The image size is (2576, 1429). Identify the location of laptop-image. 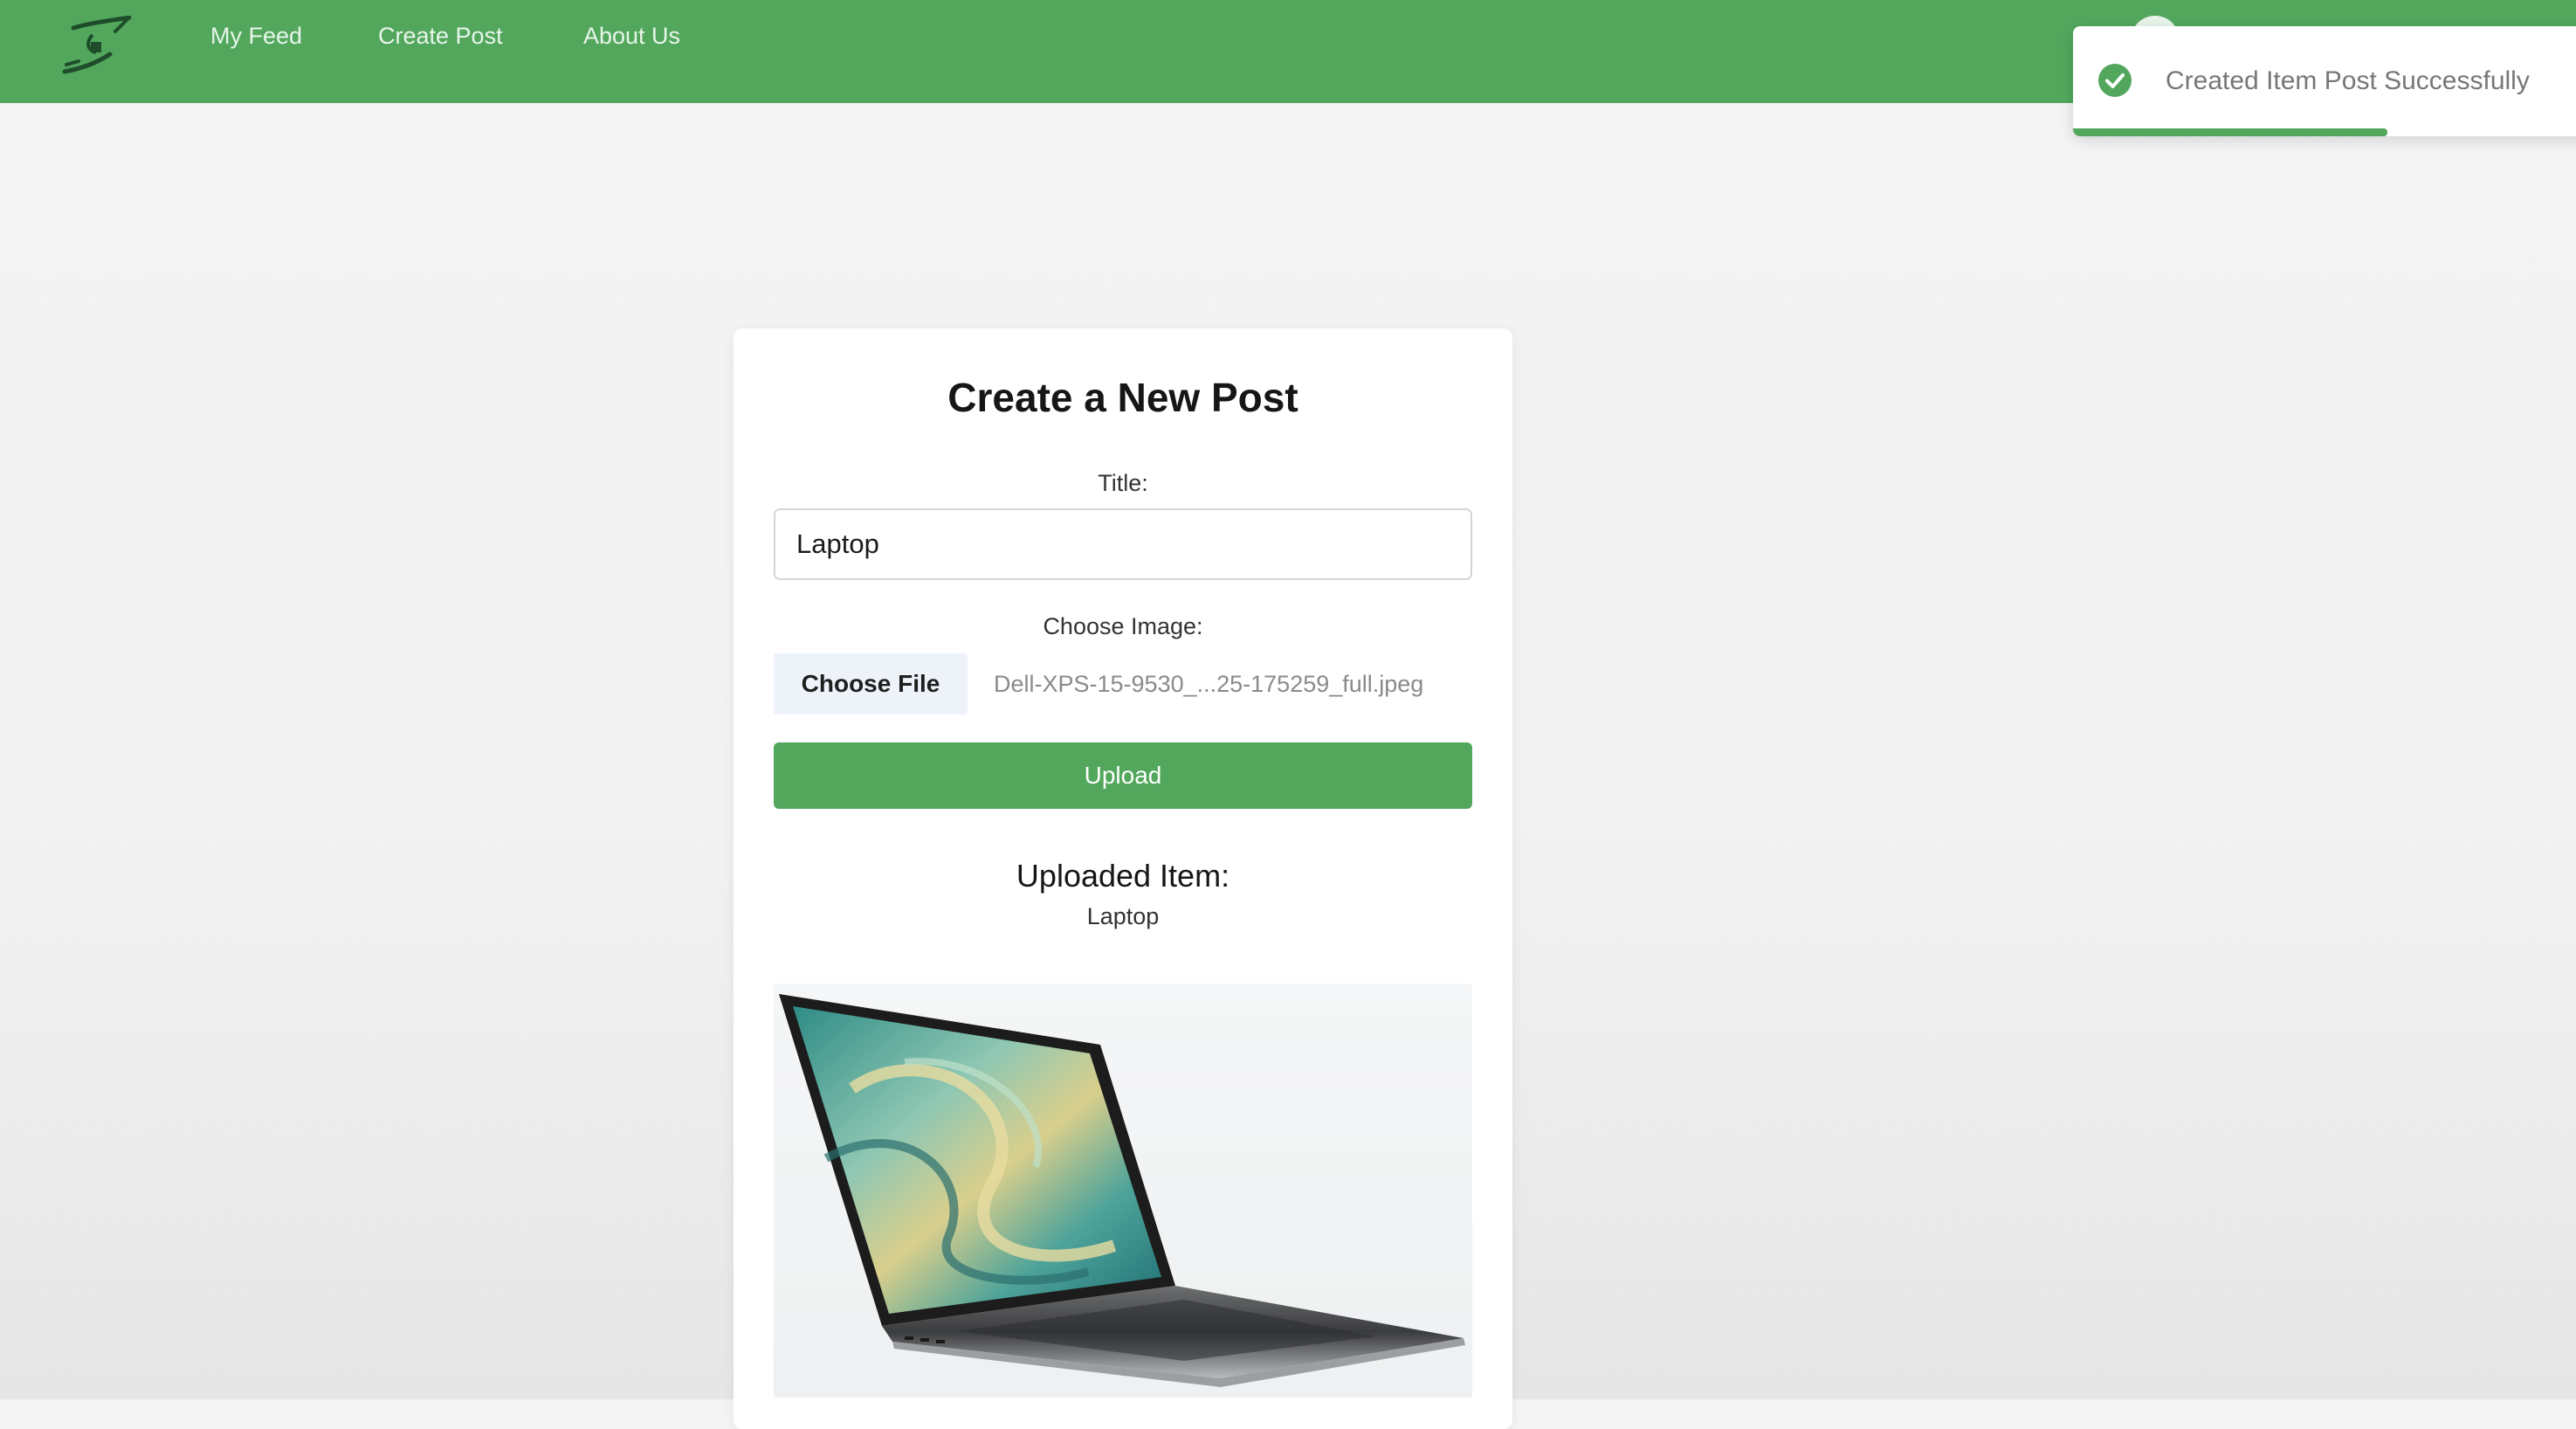
(1122, 1190).